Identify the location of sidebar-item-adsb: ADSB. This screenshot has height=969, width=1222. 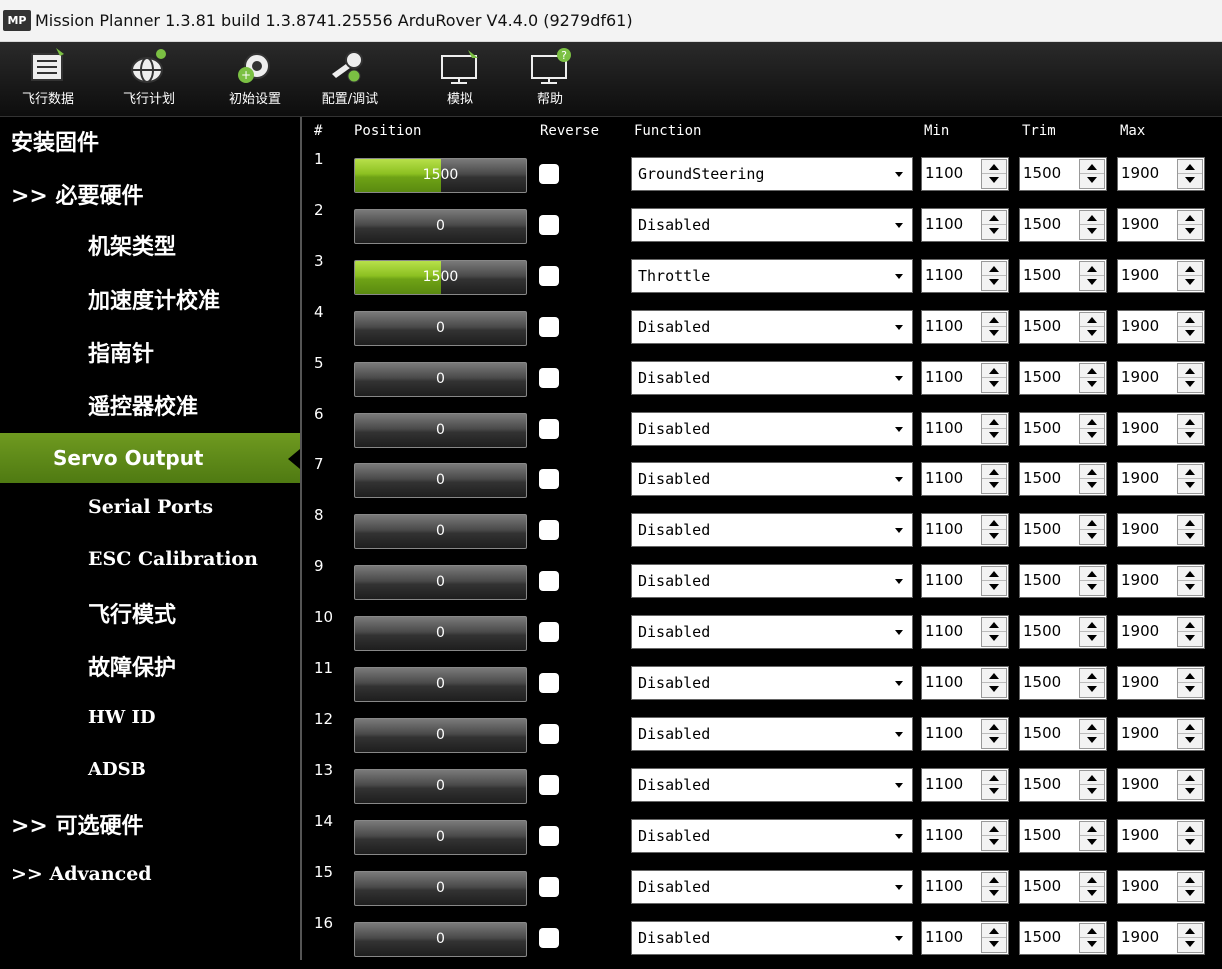
(117, 769).